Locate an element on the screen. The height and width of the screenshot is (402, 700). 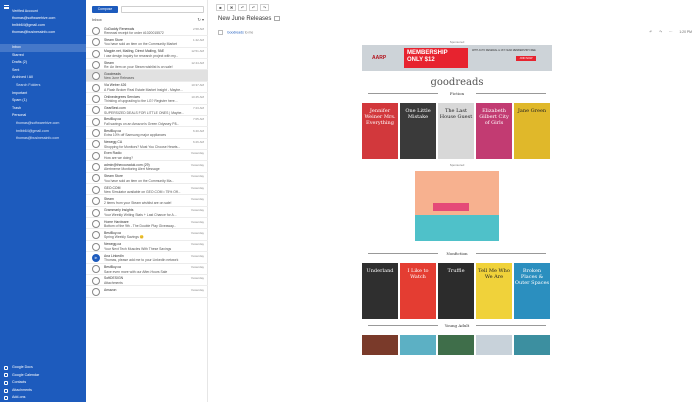
sidebar-bottom-item: Add-ons is located at coordinates (43, 398).